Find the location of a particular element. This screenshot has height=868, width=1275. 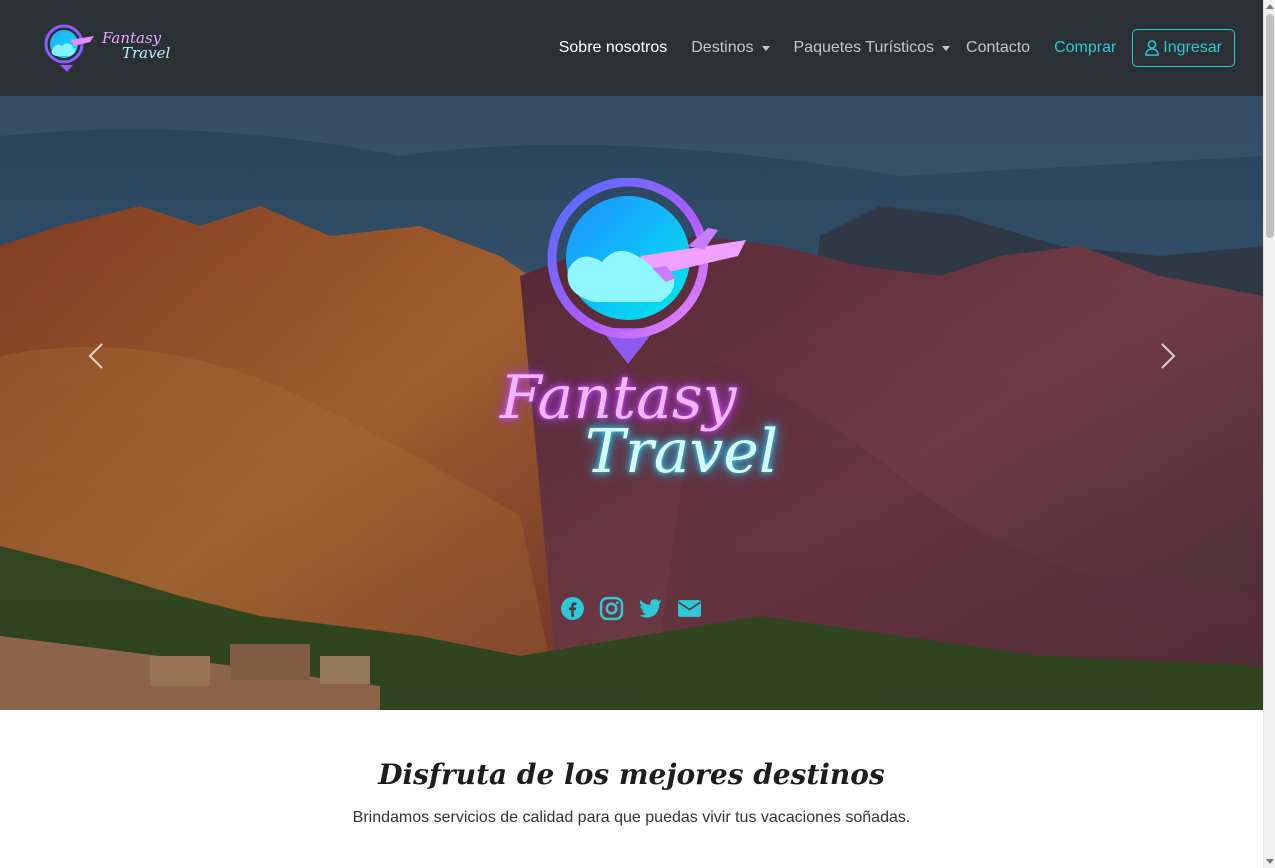

login-button: Ingresar is located at coordinates (1183, 48).